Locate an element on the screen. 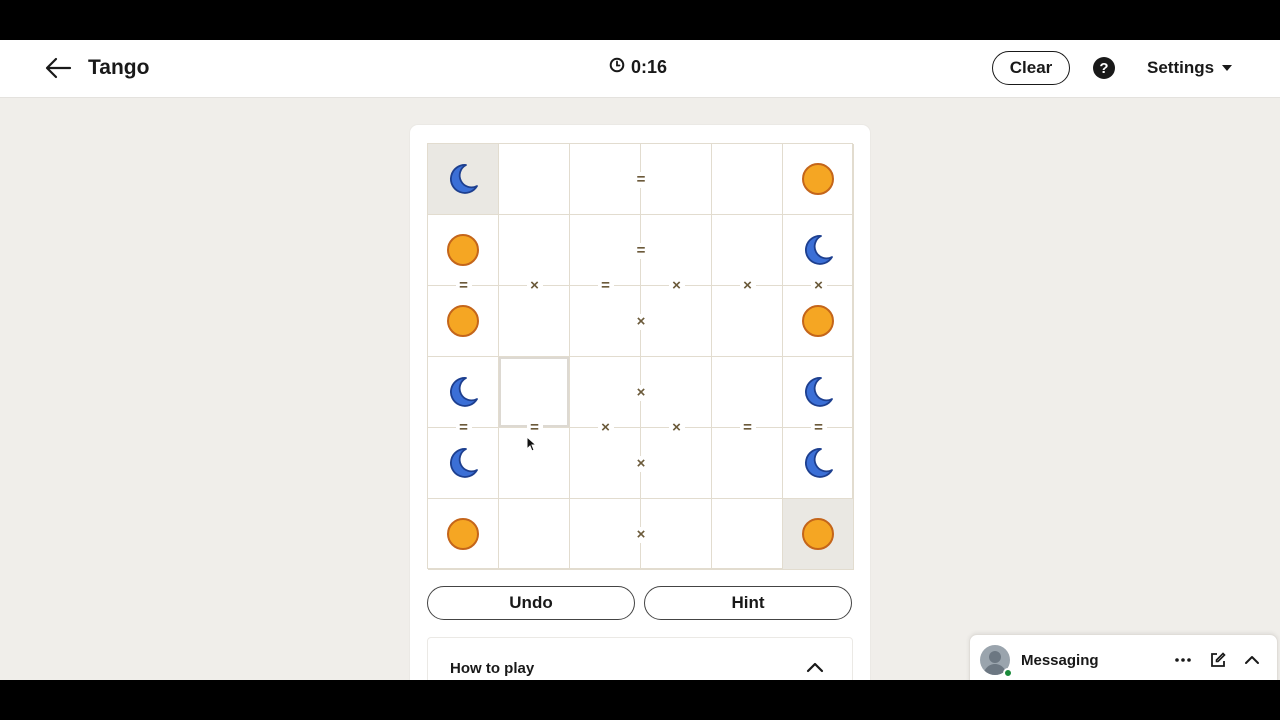 The image size is (1280, 720). board-cell-r4-c2 is located at coordinates (605, 463).